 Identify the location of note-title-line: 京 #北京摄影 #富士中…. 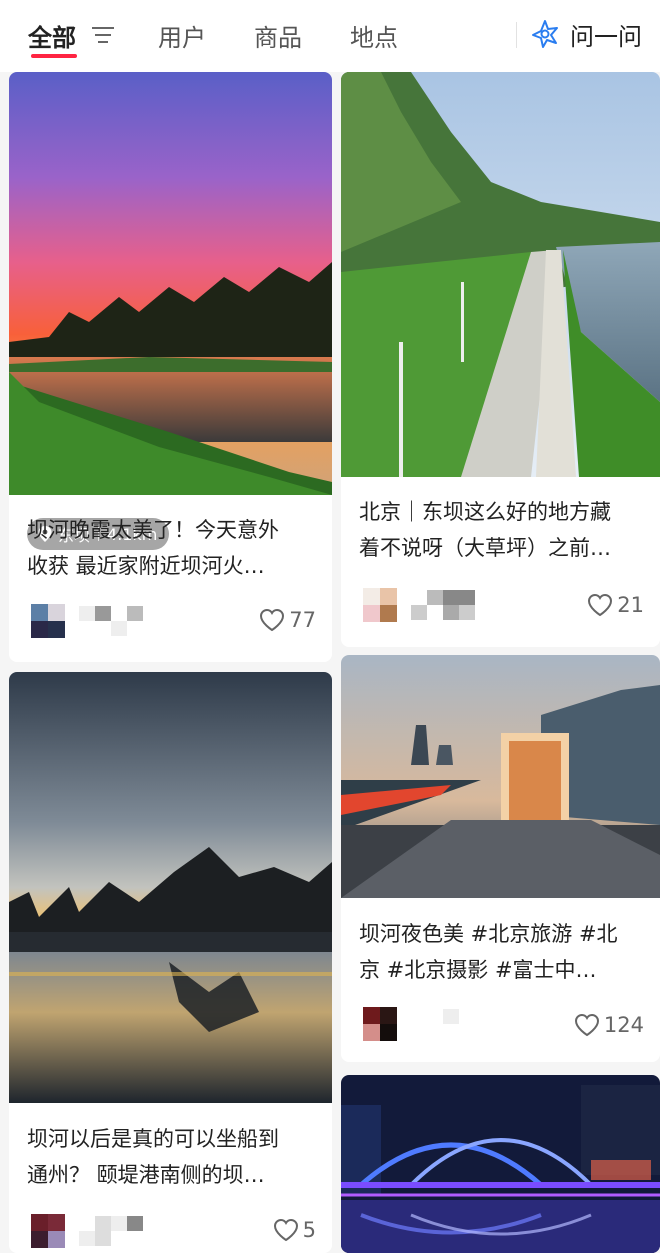
(478, 970).